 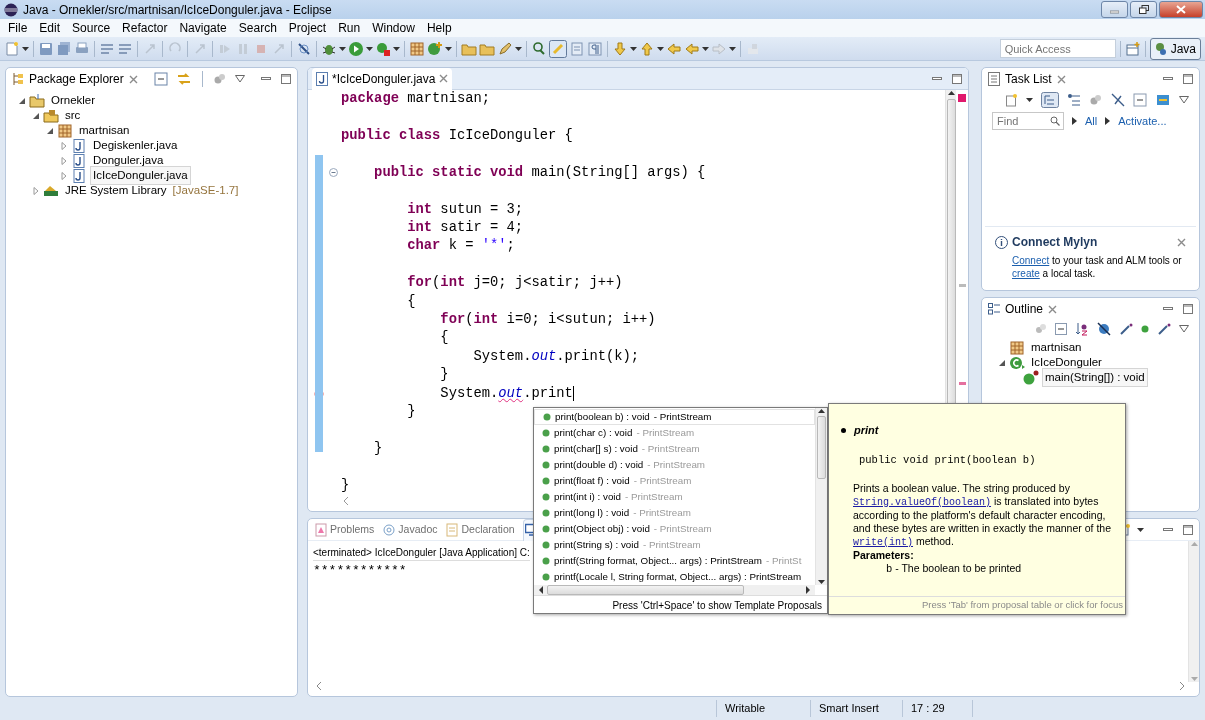 I want to click on menu-item: Source, so click(x=91, y=28).